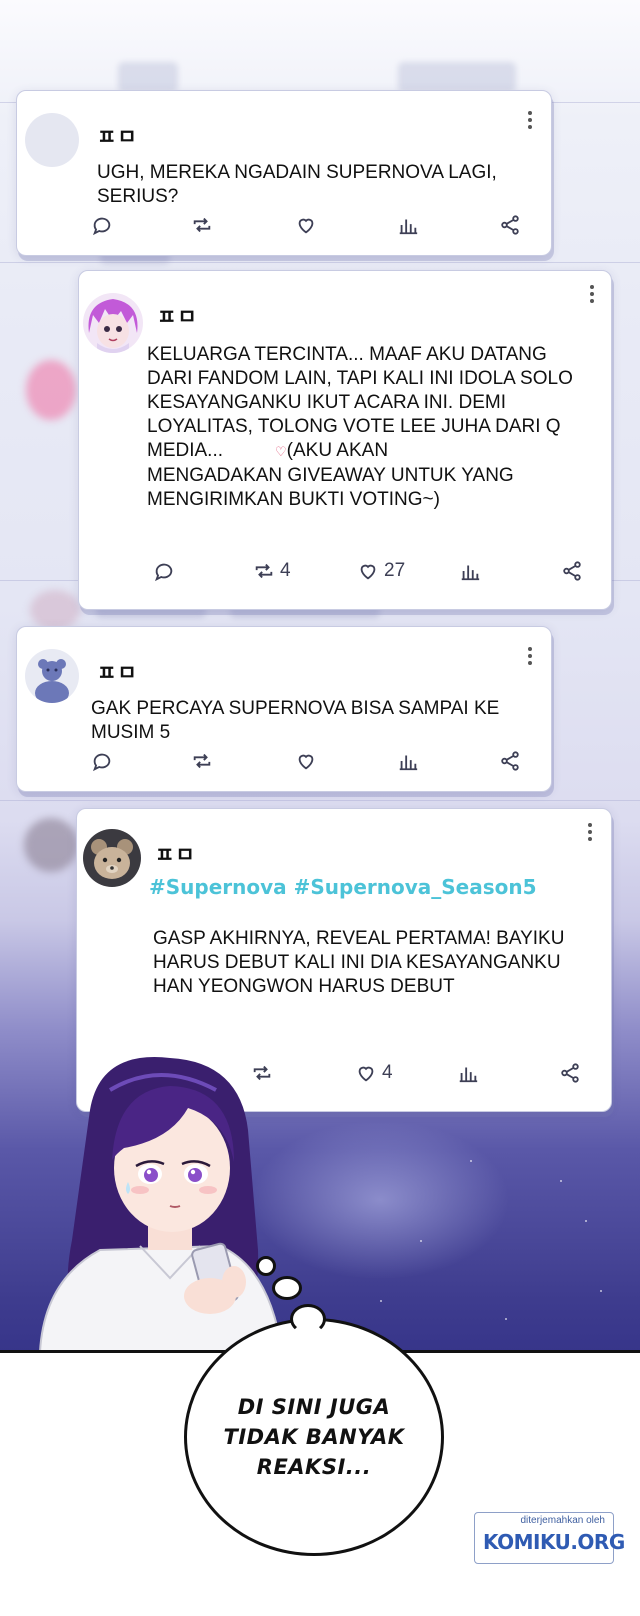 The width and height of the screenshot is (640, 1616). I want to click on teddy-bear-photo-avatar, so click(112, 858).